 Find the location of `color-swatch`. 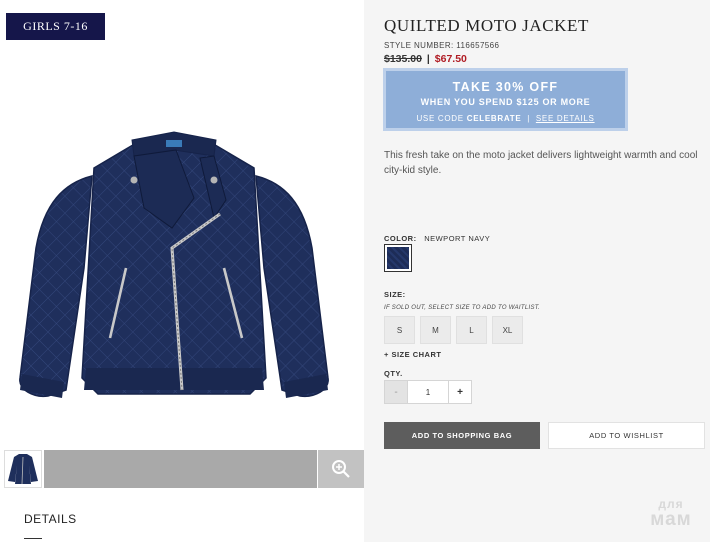

color-swatch is located at coordinates (398, 258).